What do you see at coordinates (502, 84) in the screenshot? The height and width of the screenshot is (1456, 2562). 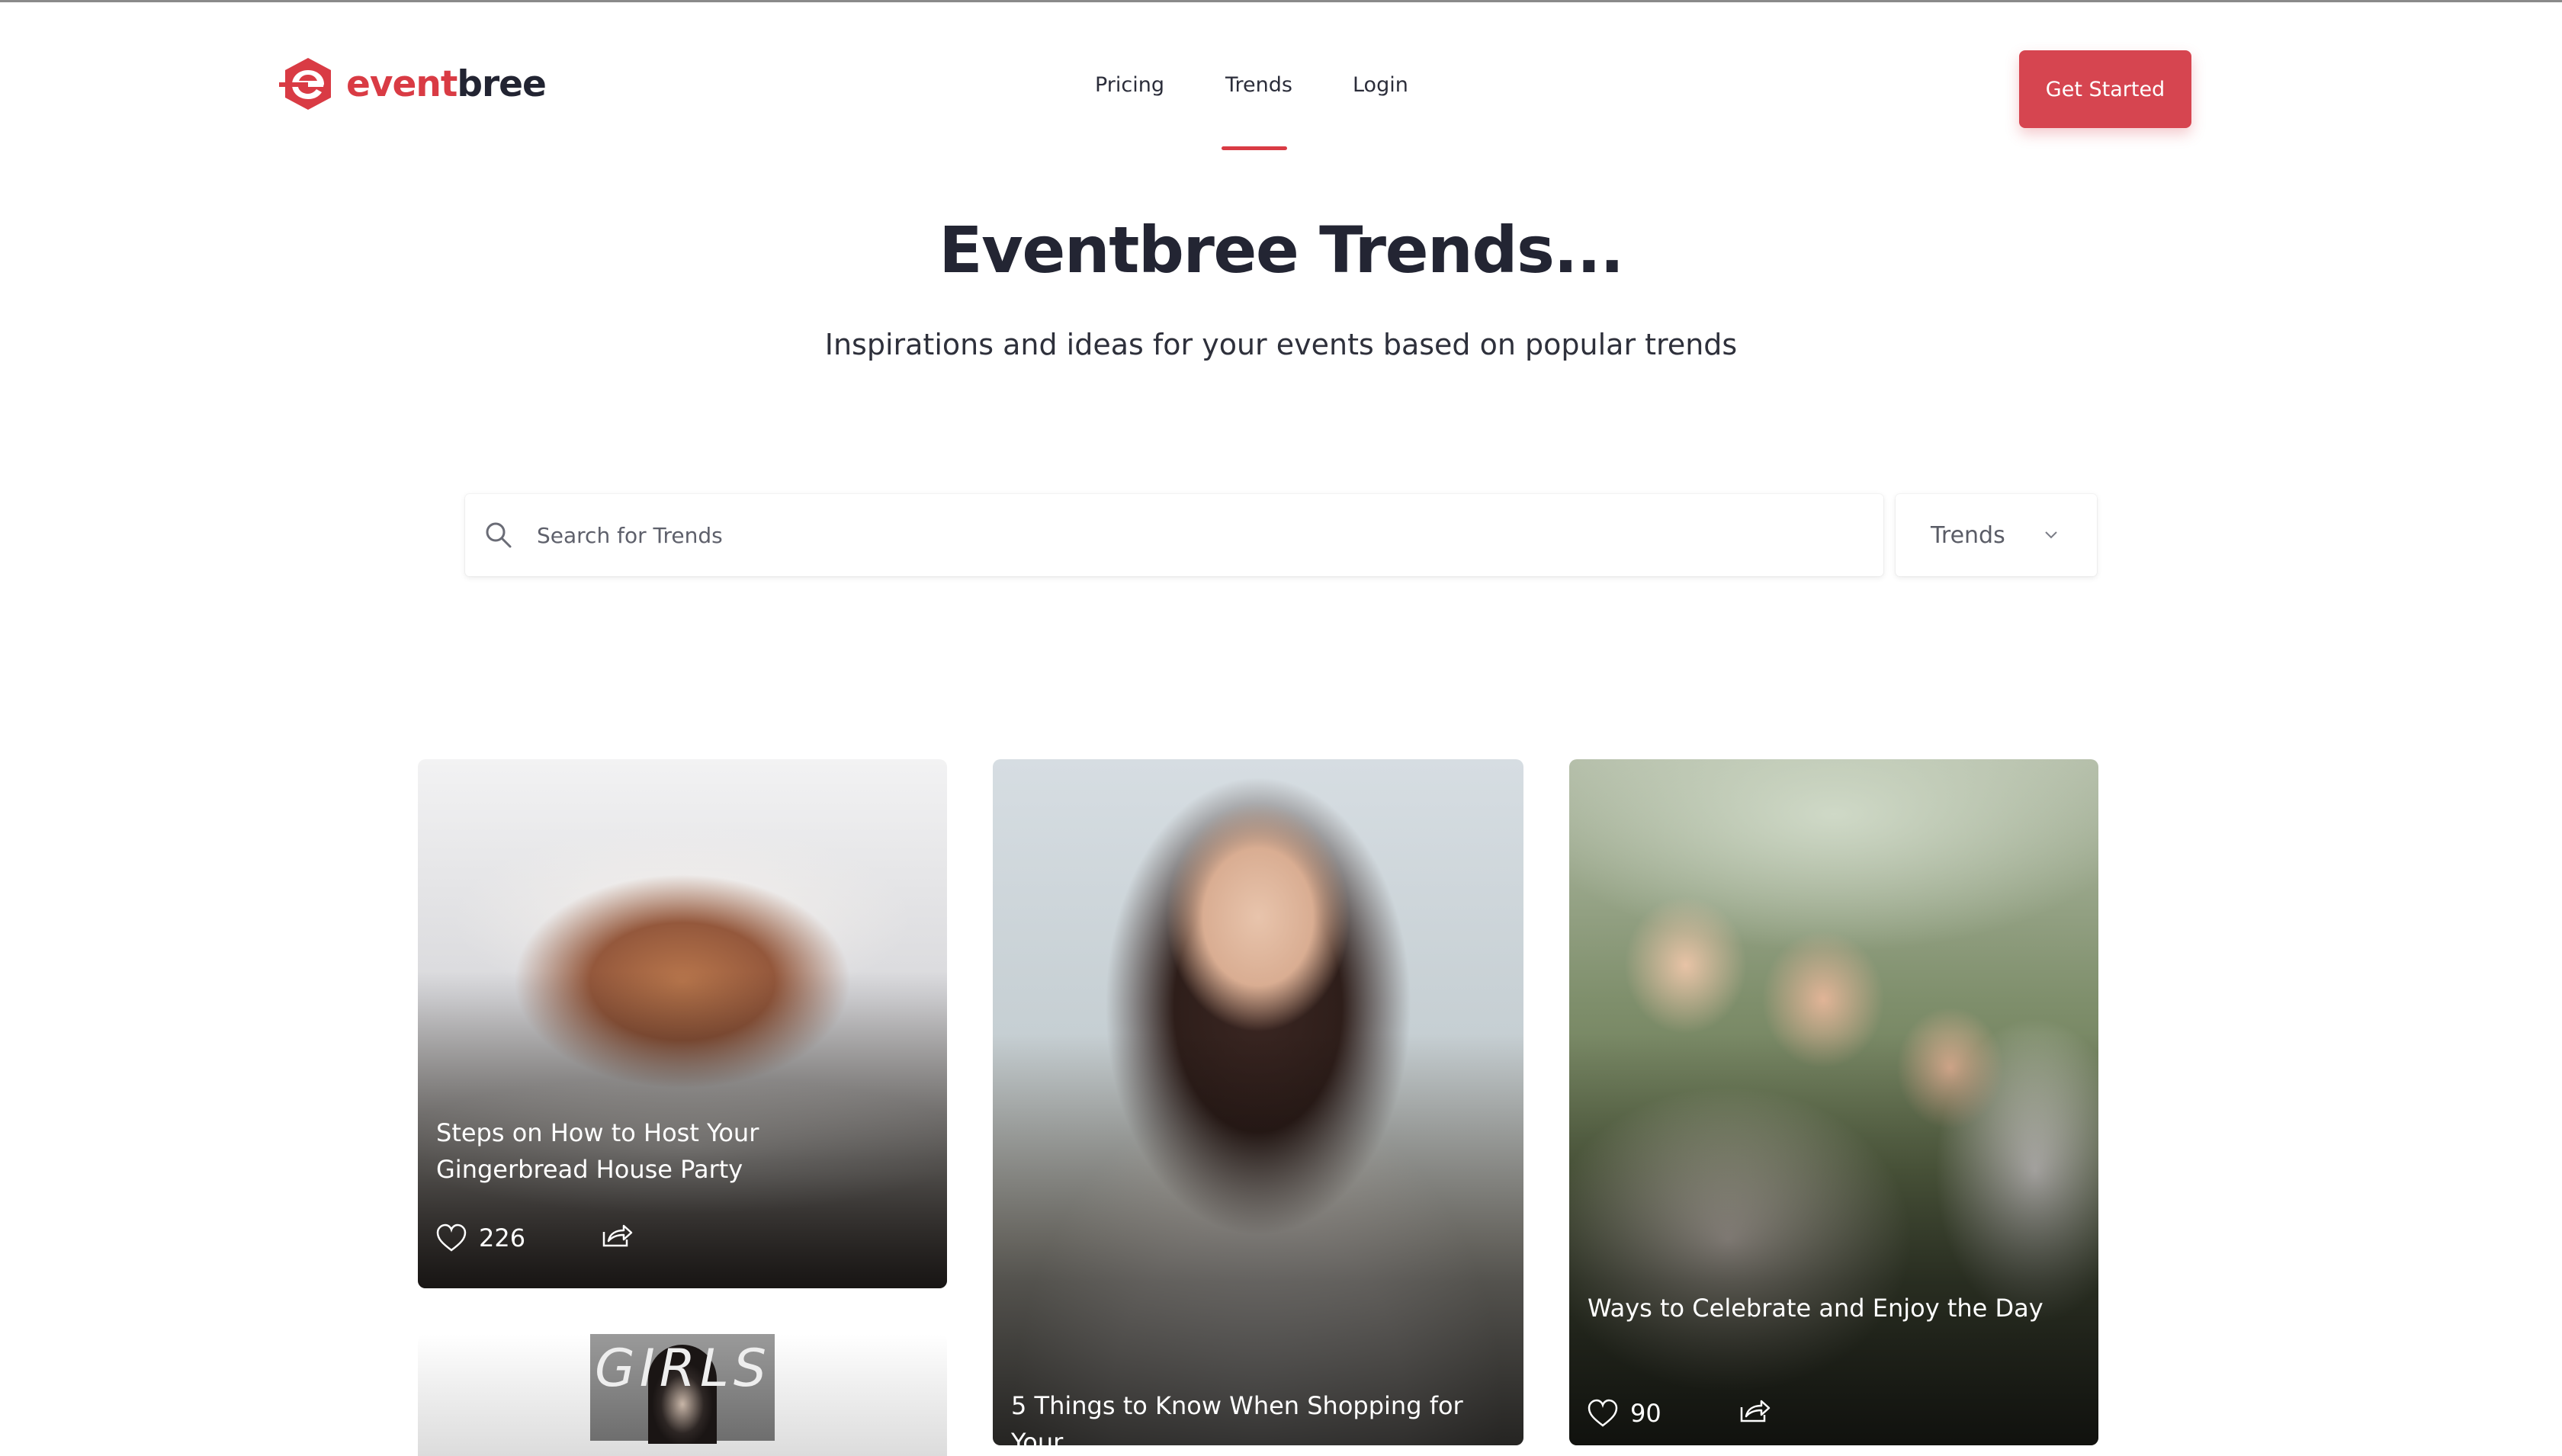 I see `brand-wordmark-part2: bree` at bounding box center [502, 84].